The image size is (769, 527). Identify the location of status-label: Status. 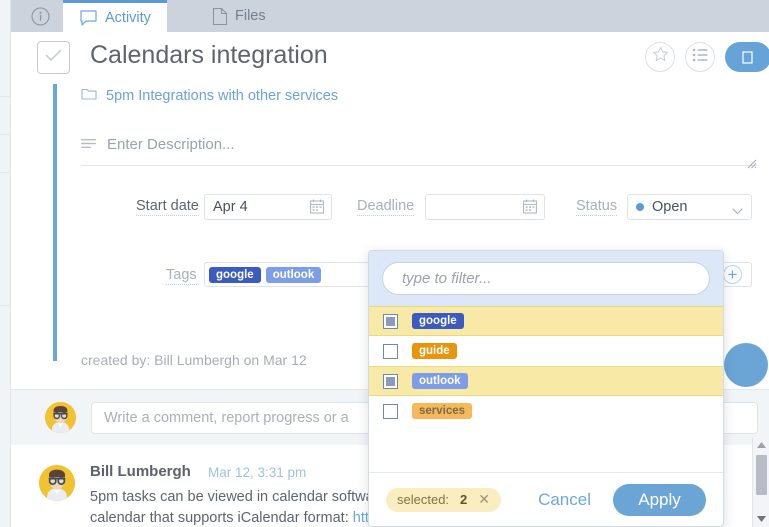
(597, 207).